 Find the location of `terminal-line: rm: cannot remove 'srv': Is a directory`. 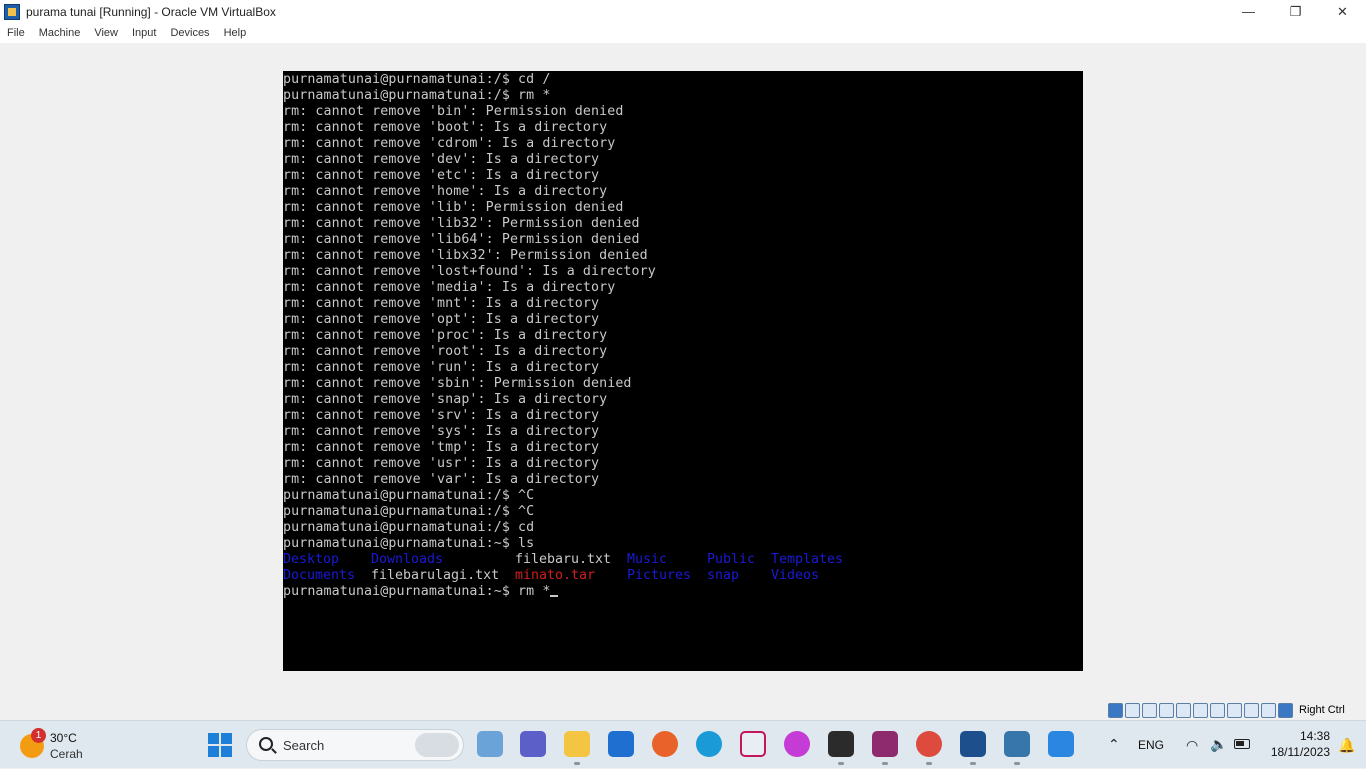

terminal-line: rm: cannot remove 'srv': Is a directory is located at coordinates (441, 415).